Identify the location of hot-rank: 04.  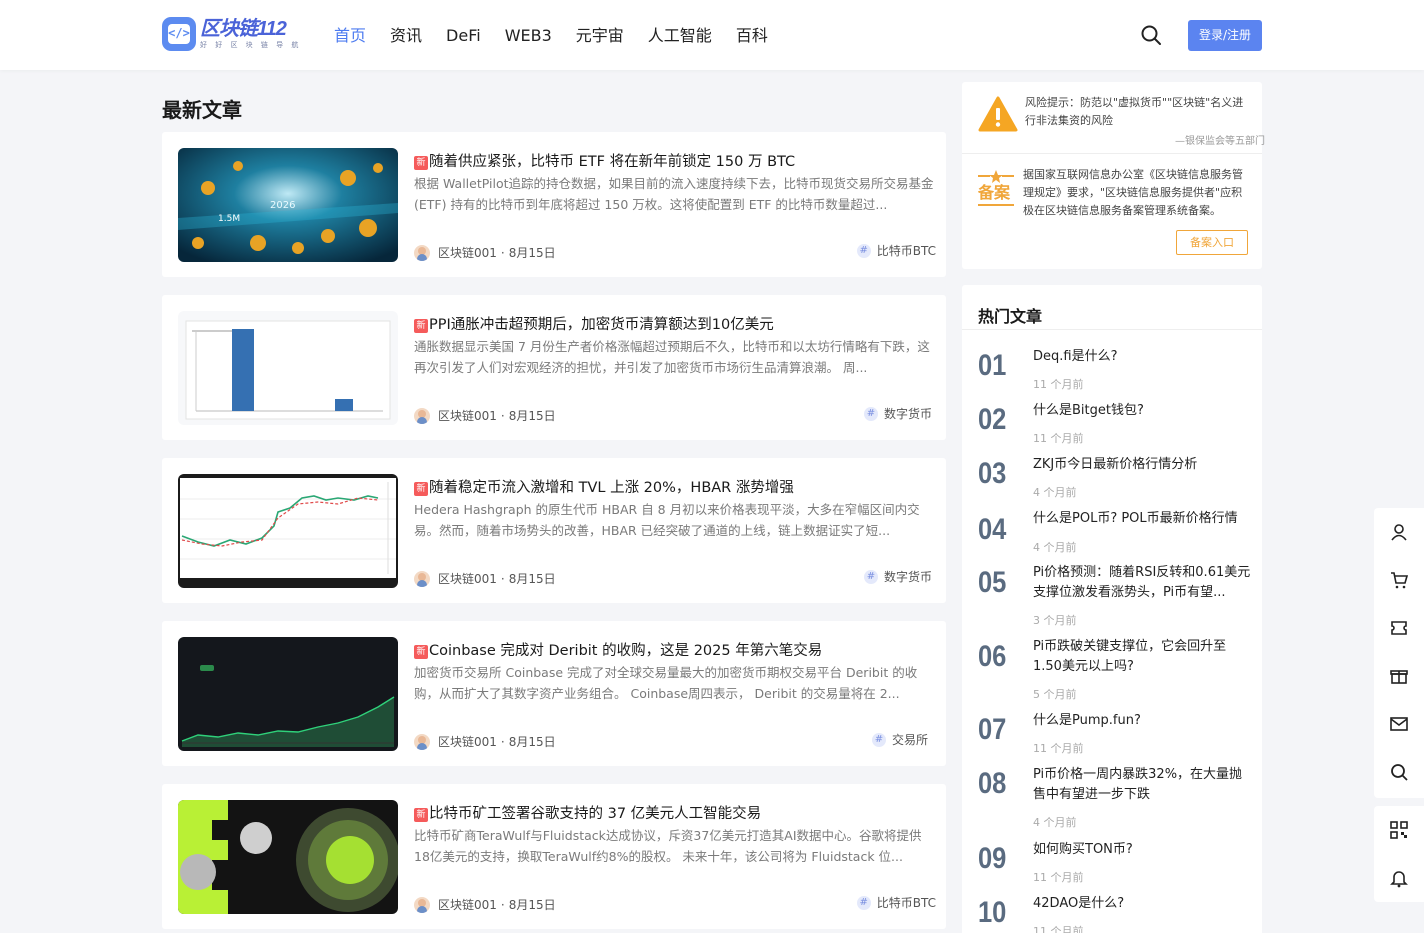
(992, 529).